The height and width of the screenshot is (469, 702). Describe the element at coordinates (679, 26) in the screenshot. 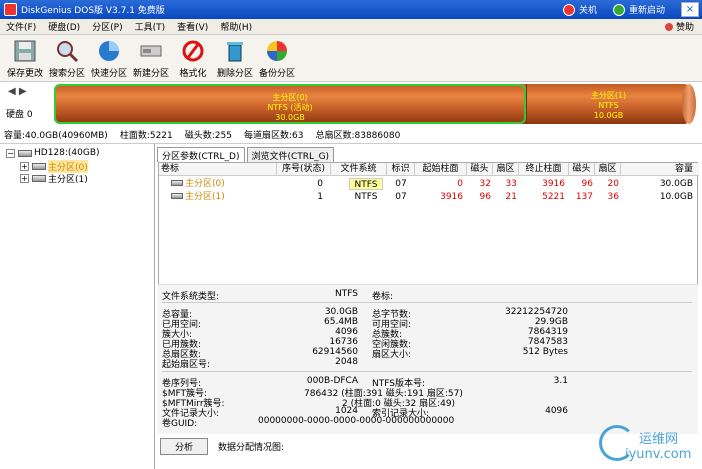

I see `donate-link: 赞助` at that location.